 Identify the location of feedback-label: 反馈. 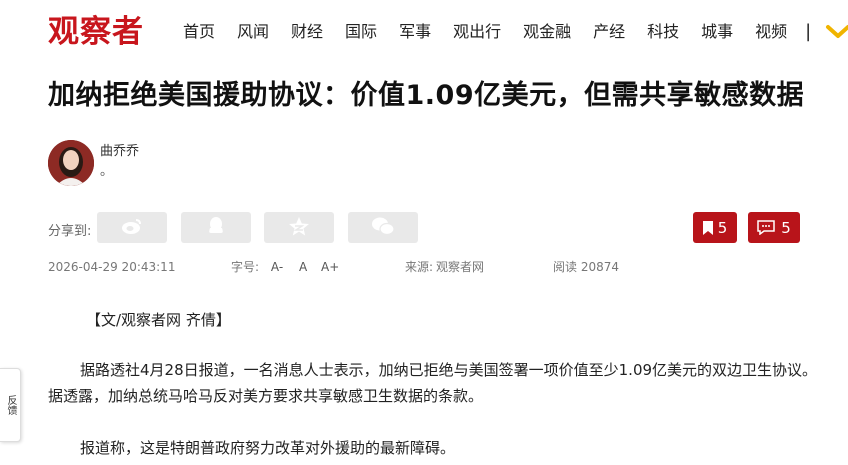
(10, 405).